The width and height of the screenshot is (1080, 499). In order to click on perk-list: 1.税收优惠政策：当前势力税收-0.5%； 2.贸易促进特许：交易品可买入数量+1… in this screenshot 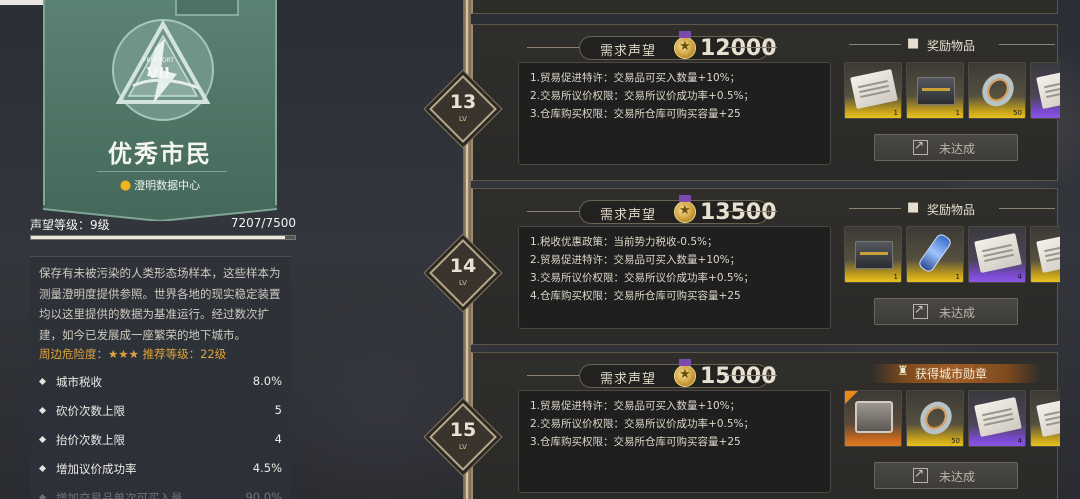, I will do `click(674, 277)`.